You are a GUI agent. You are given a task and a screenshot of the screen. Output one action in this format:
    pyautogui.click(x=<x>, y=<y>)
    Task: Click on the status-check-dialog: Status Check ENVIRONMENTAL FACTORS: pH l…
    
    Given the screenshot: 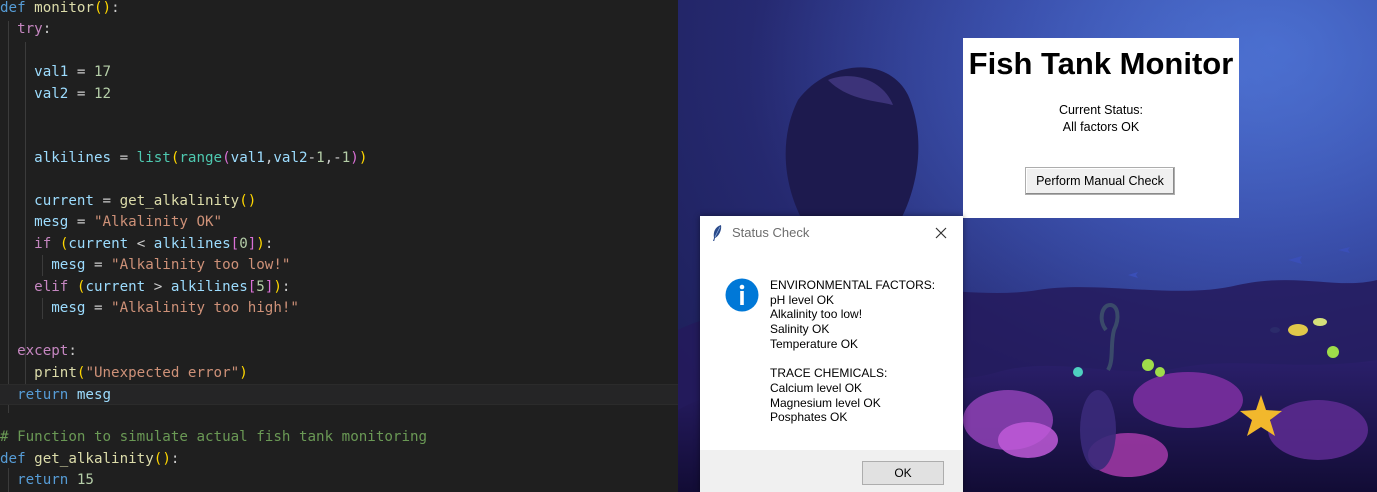 What is the action you would take?
    pyautogui.click(x=831, y=354)
    